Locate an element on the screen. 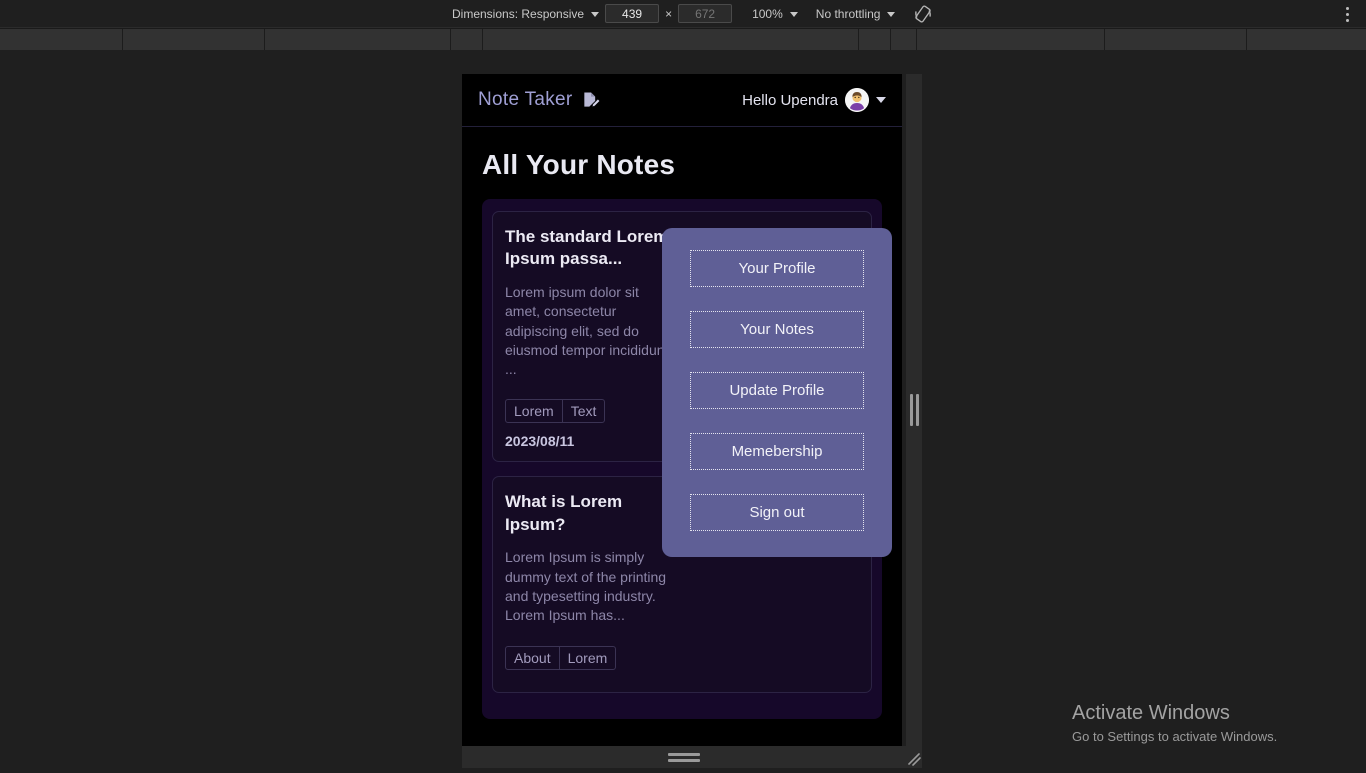 This screenshot has width=1366, height=773. viewport-ruler is located at coordinates (683, 39).